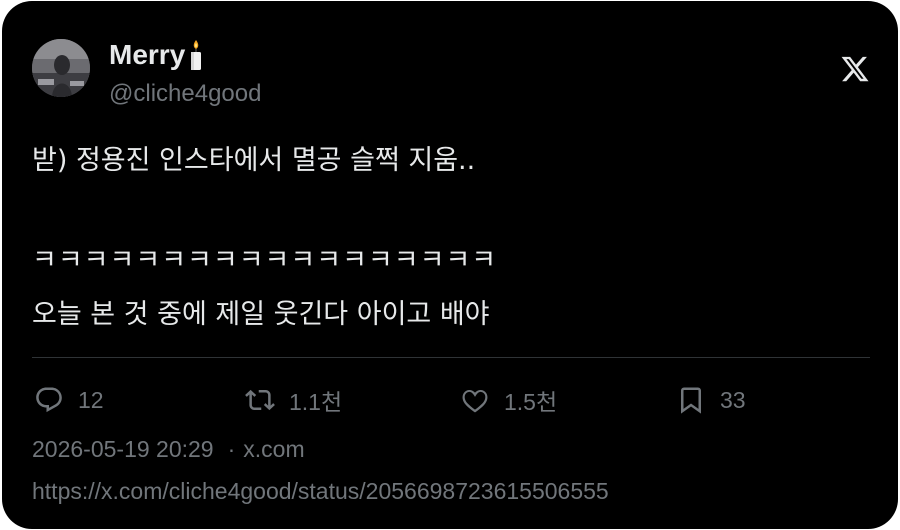 This screenshot has width=900, height=530. I want to click on bookmark-icon, so click(691, 400).